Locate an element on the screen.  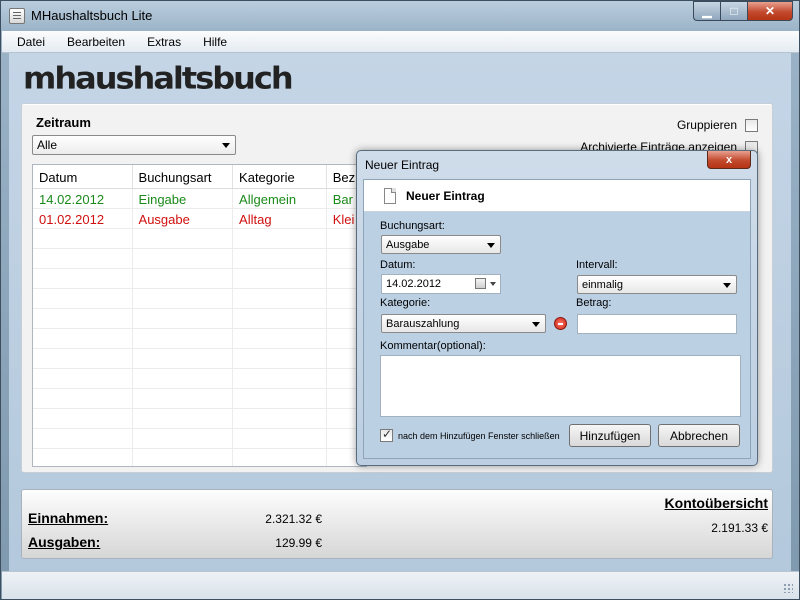
gruppieren-label: Gruppieren is located at coordinates (706, 125).